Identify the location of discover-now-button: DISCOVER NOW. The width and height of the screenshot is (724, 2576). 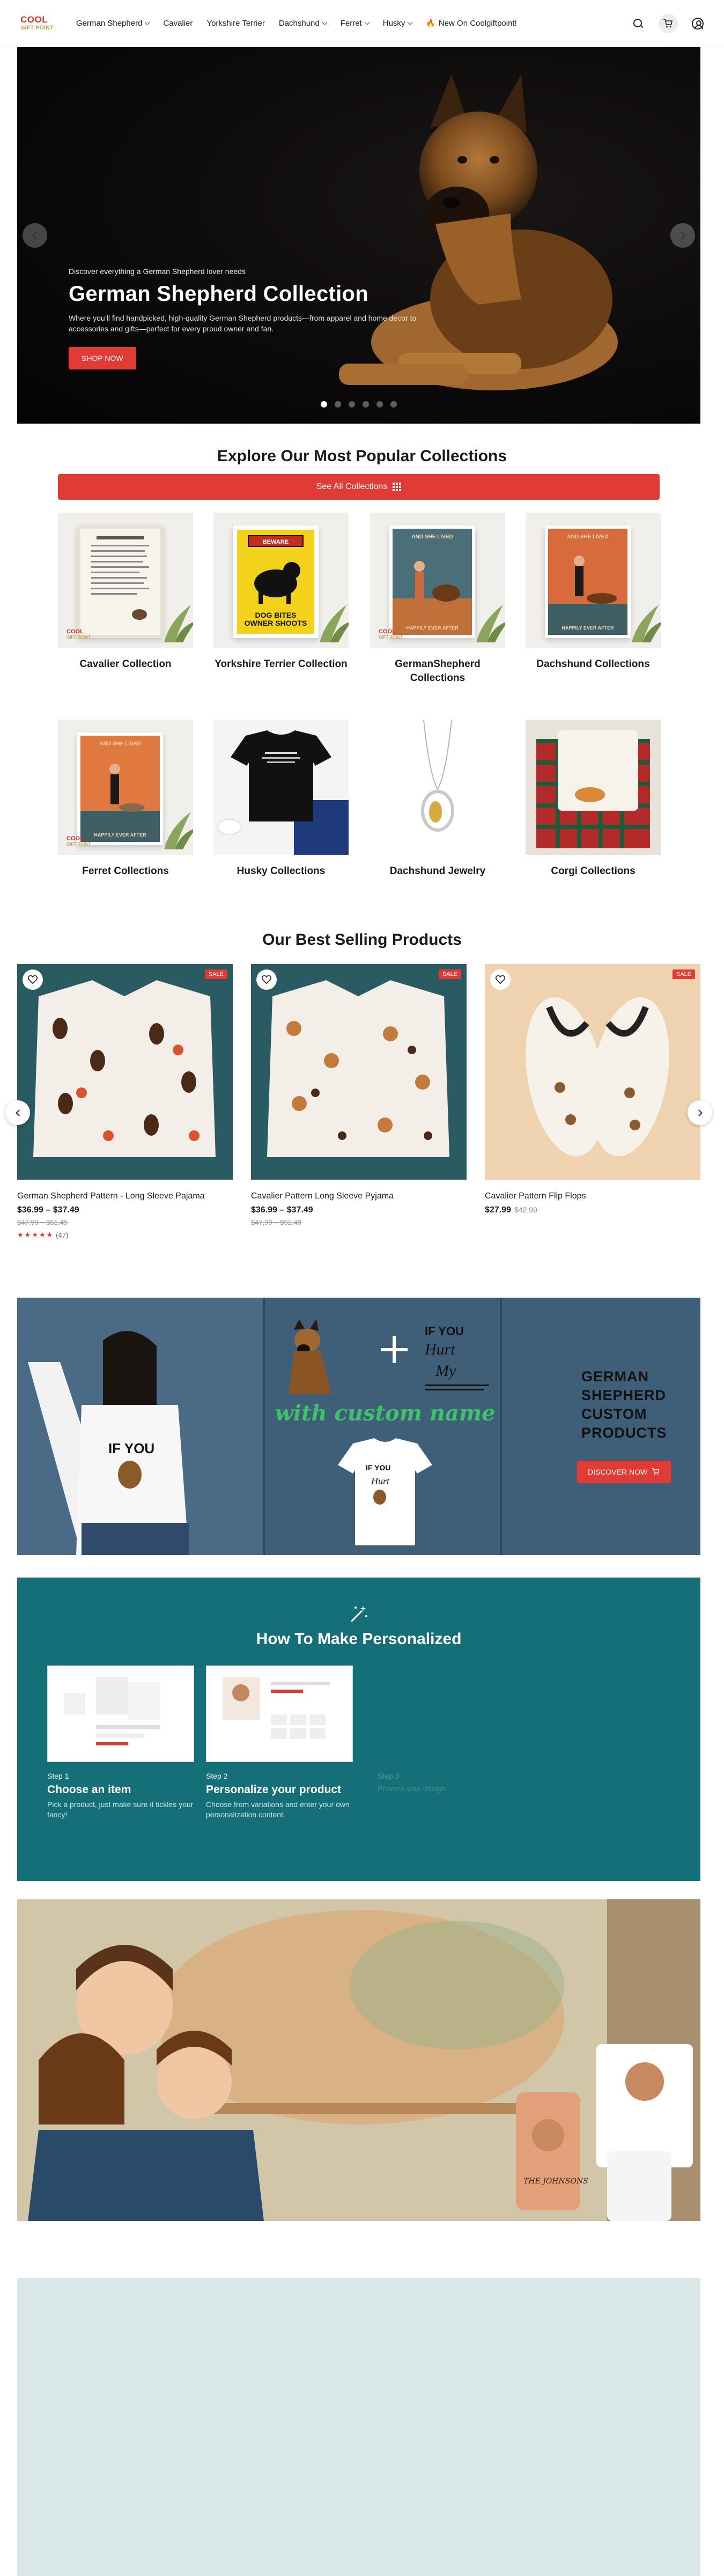
(624, 1472).